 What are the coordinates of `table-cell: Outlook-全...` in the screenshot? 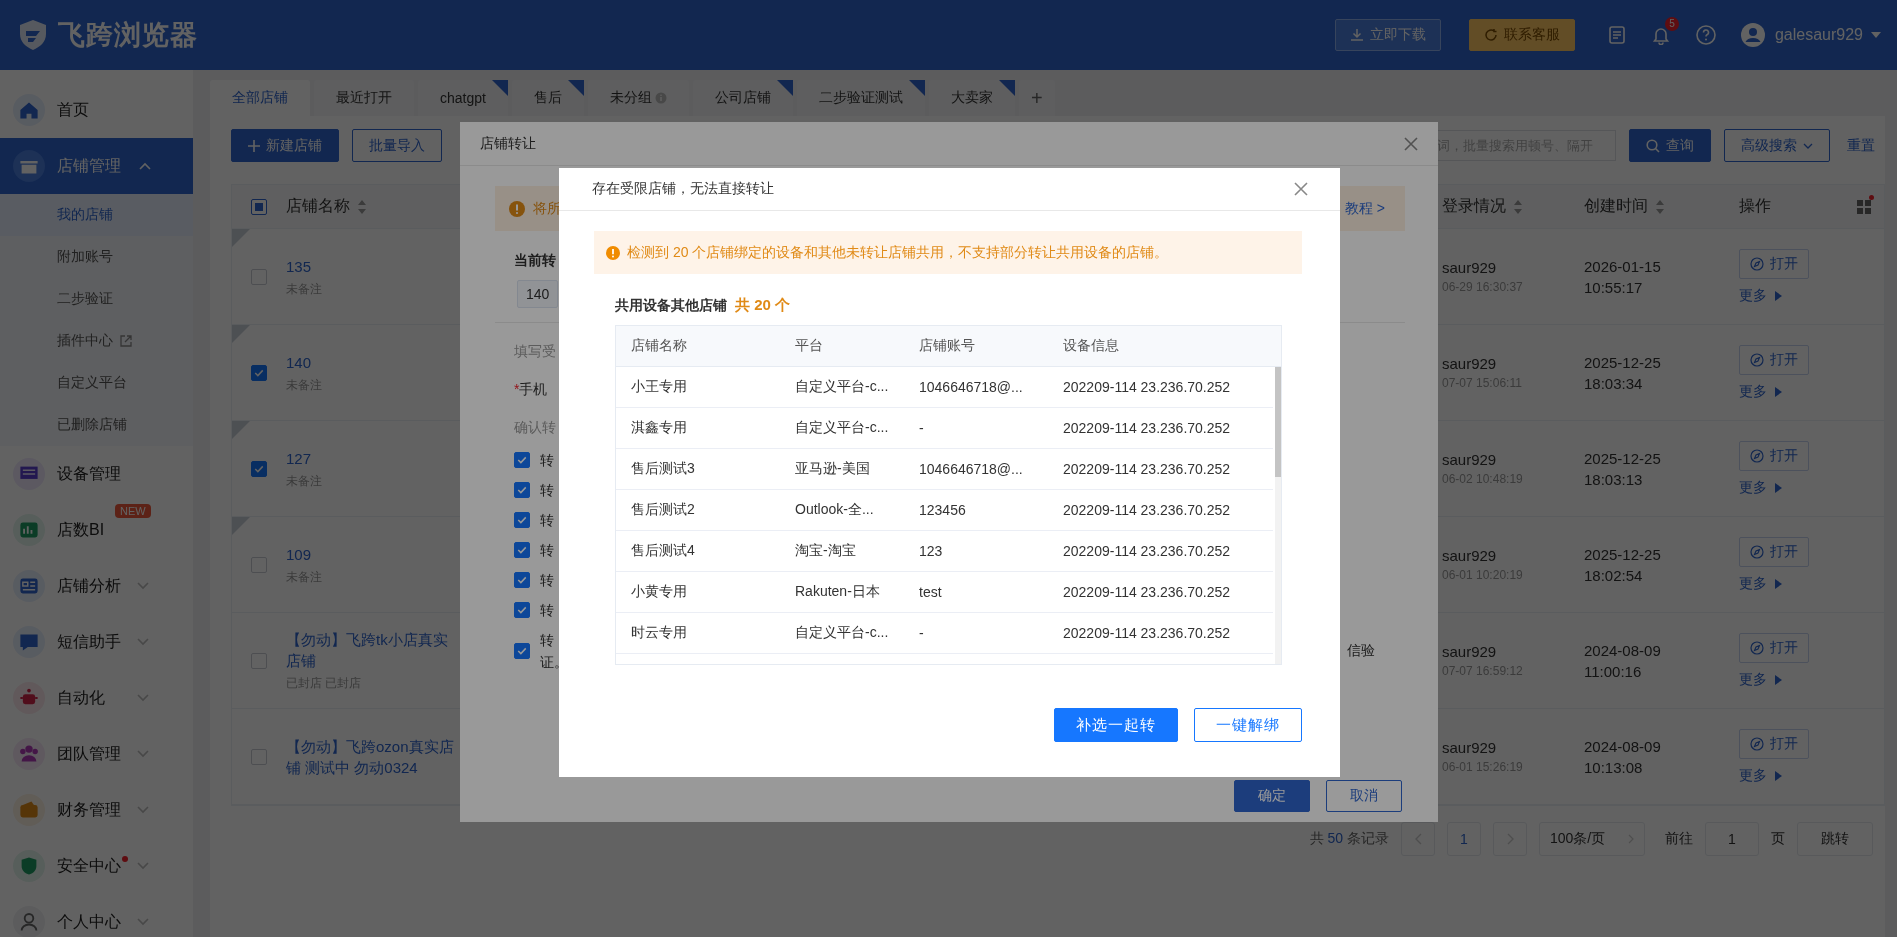 It's located at (834, 510).